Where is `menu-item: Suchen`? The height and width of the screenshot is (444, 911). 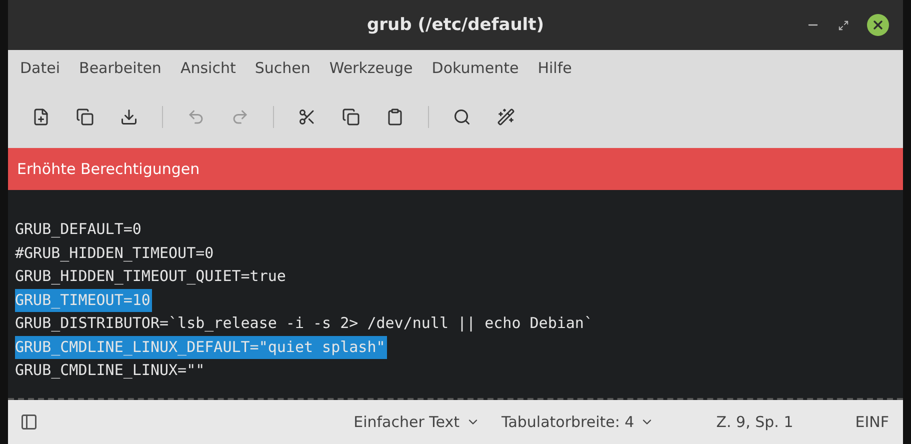 menu-item: Suchen is located at coordinates (282, 68).